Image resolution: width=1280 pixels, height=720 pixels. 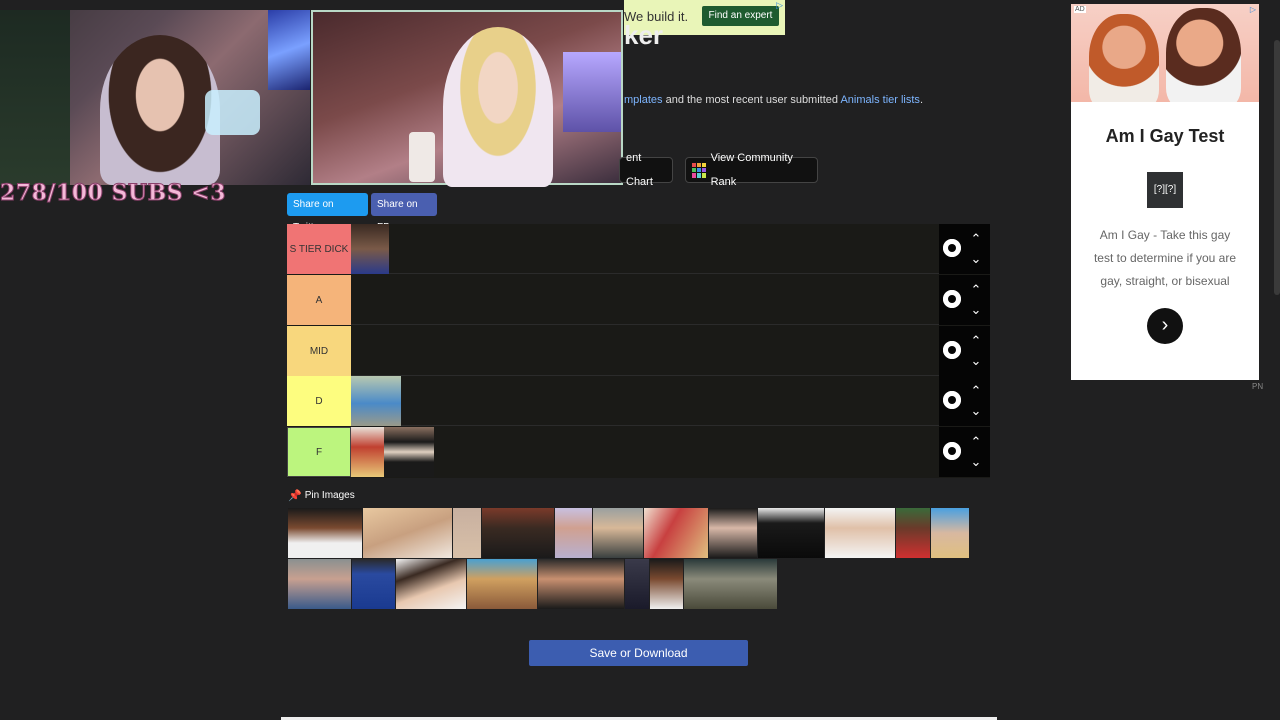 What do you see at coordinates (319, 401) in the screenshot?
I see `tier-label: D` at bounding box center [319, 401].